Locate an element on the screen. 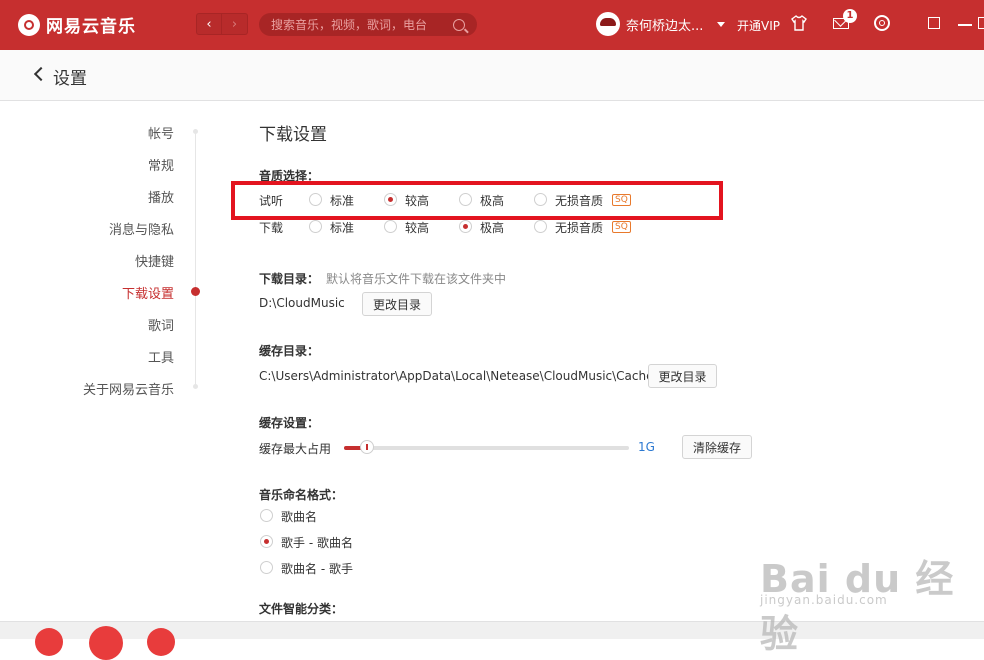 This screenshot has width=984, height=660. naming-format-label: 音乐命名格式： is located at coordinates (301, 495).